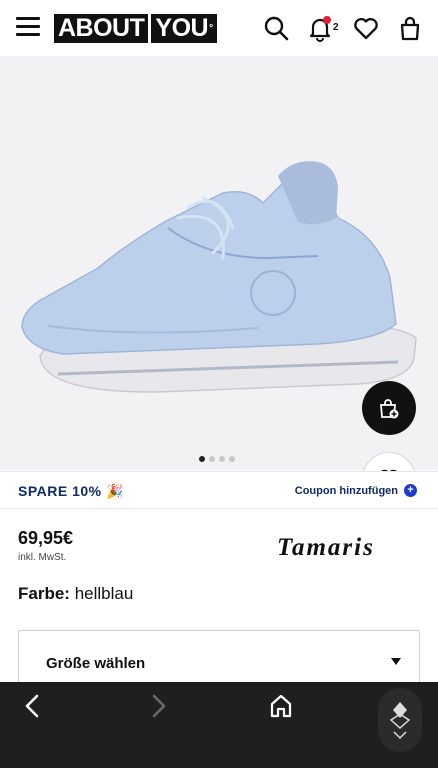  I want to click on add-to-bag-button, so click(389, 408).